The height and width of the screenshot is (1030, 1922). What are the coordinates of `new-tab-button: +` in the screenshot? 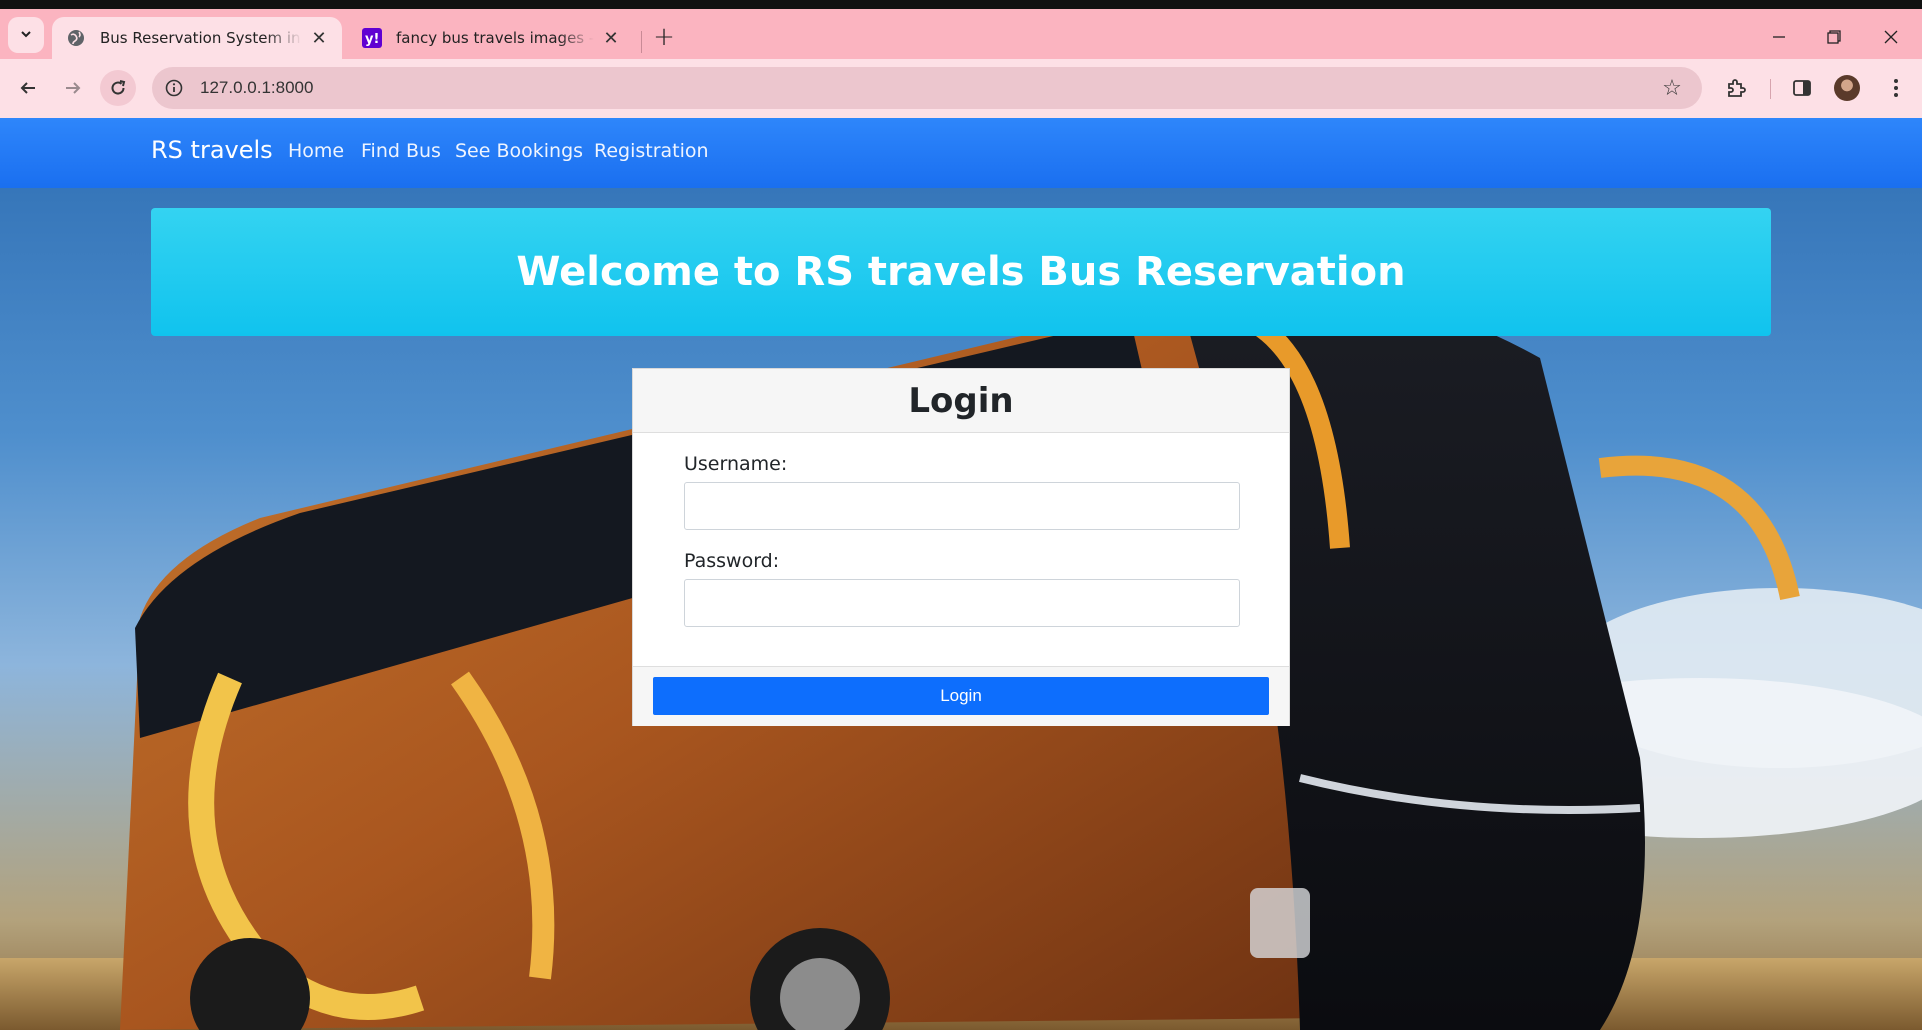 It's located at (664, 37).